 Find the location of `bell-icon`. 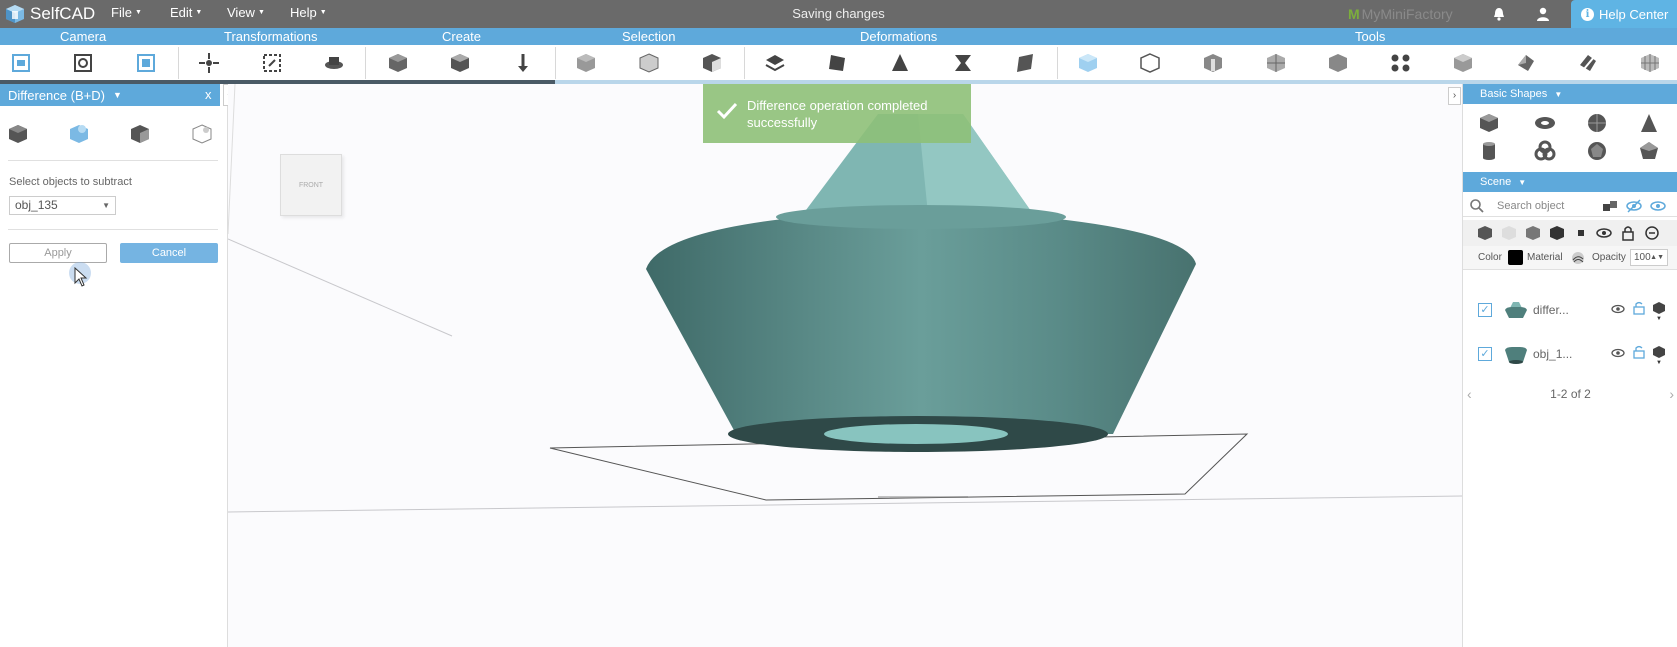

bell-icon is located at coordinates (1499, 14).